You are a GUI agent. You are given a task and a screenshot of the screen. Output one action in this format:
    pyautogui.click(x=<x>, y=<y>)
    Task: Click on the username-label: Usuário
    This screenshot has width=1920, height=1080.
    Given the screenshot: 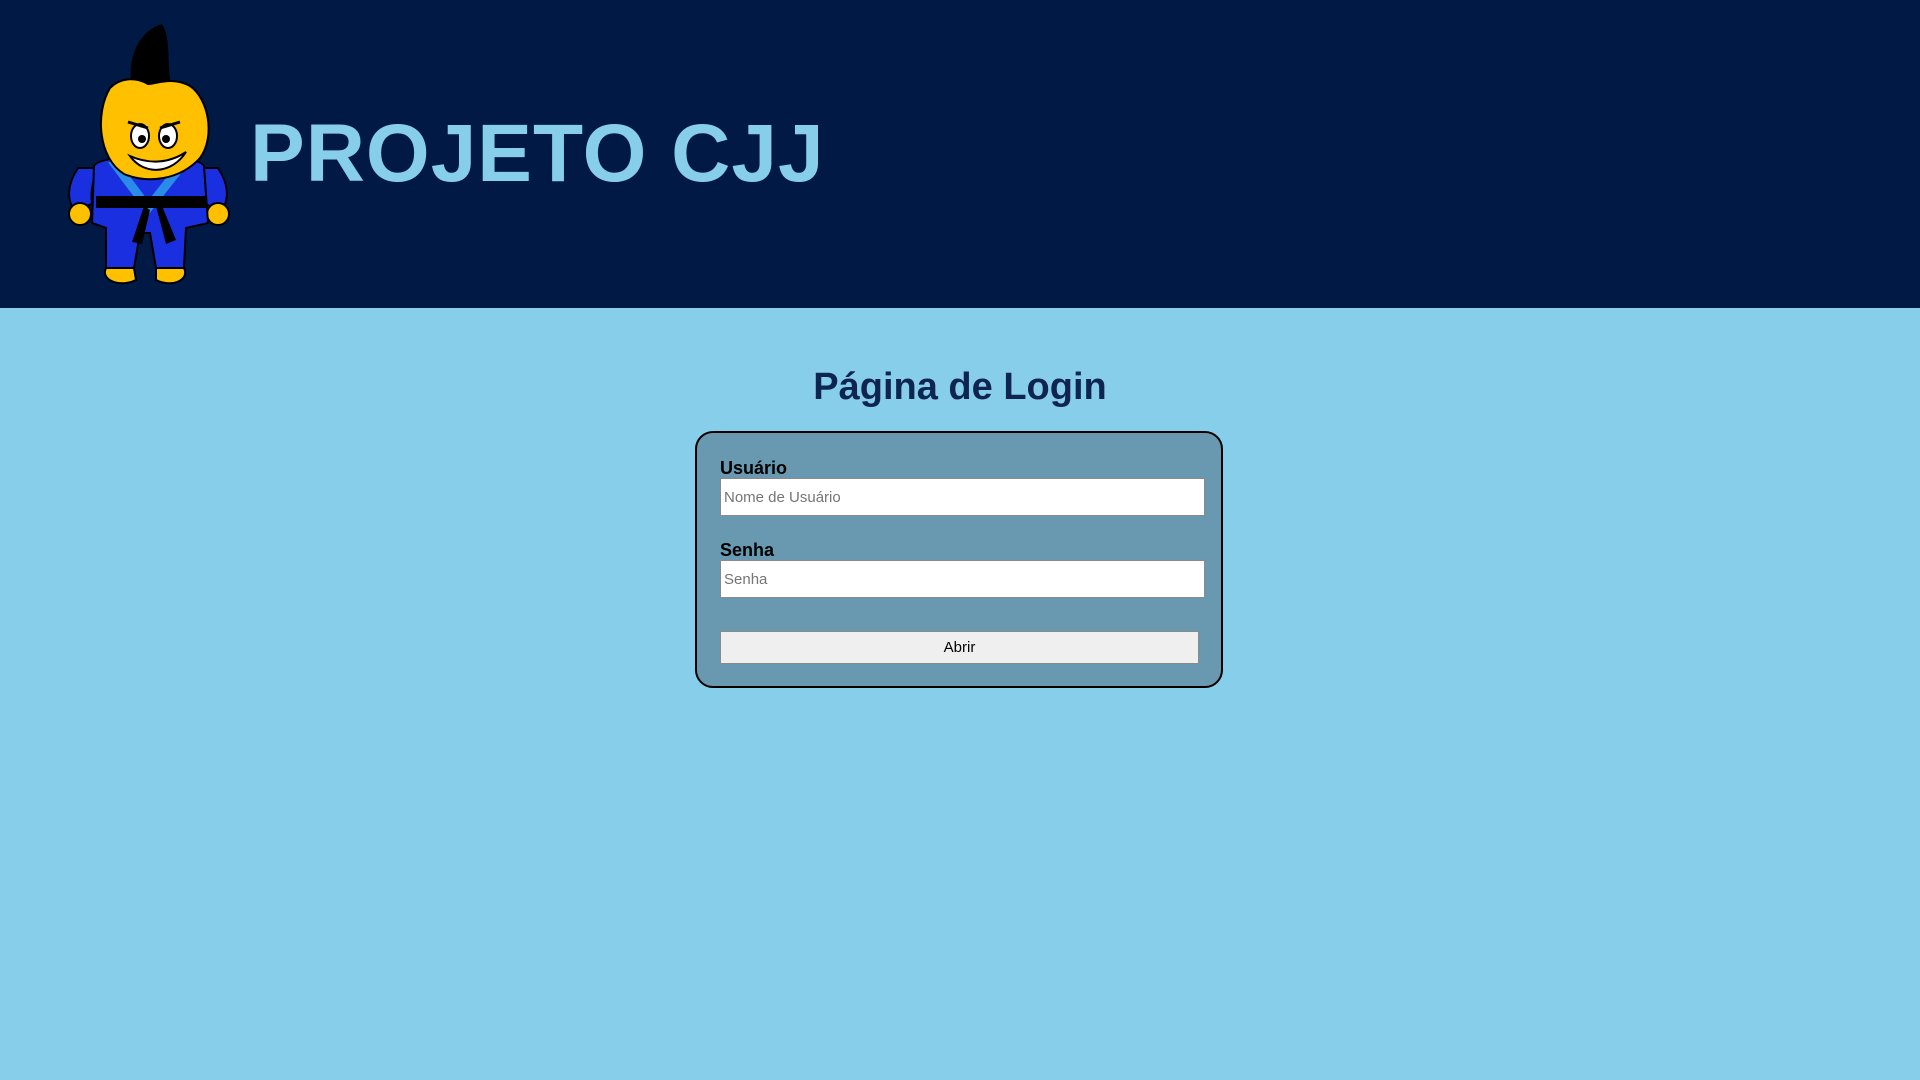 What is the action you would take?
    pyautogui.click(x=754, y=468)
    